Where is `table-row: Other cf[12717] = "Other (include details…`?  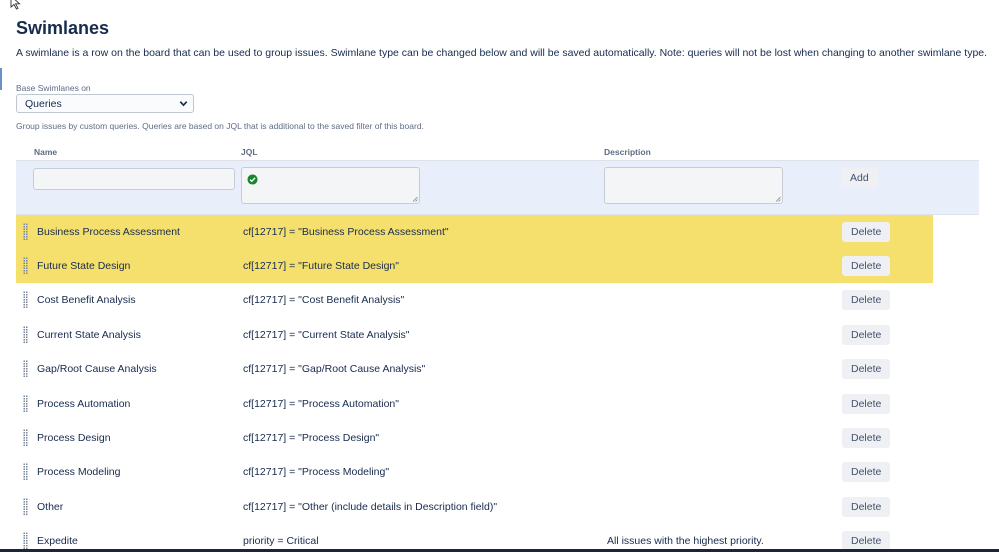
table-row: Other cf[12717] = "Other (include details… is located at coordinates (497, 507).